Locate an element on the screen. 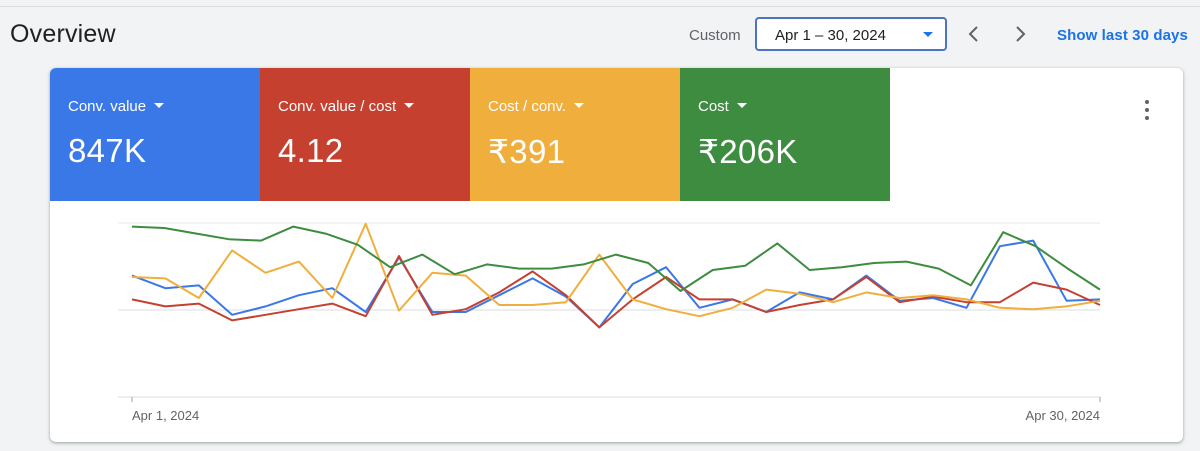  next-period-button is located at coordinates (1020, 34).